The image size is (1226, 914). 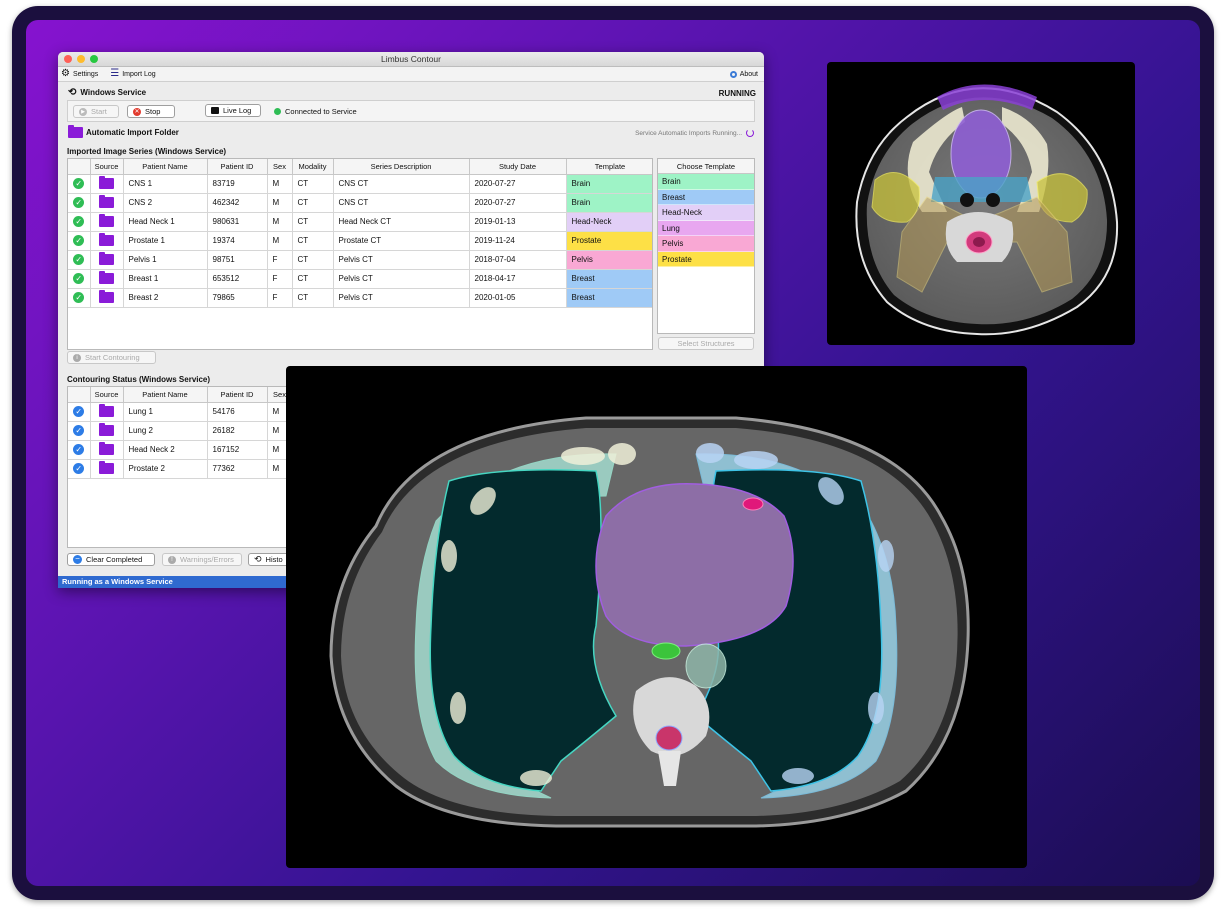 I want to click on maximize-window-button, so click(x=94, y=59).